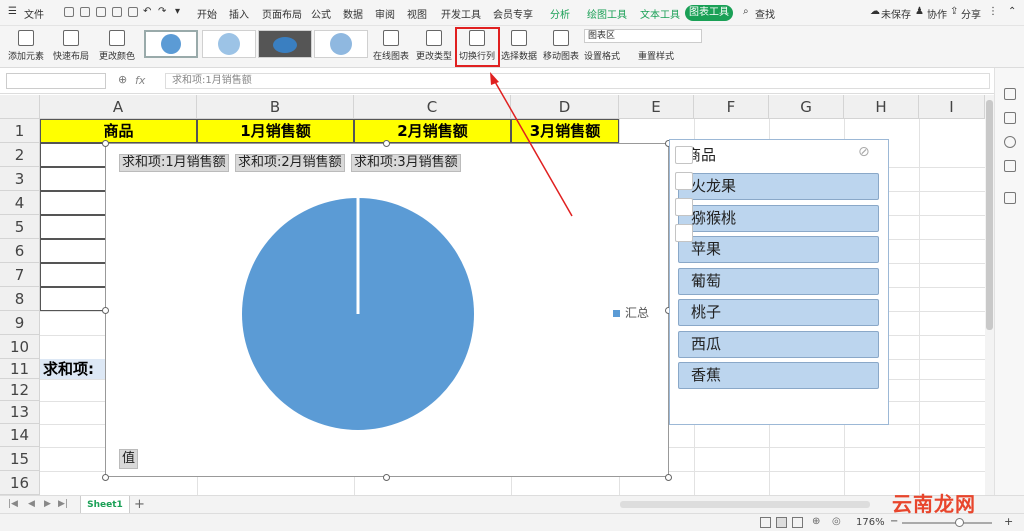 The width and height of the screenshot is (1024, 531). I want to click on page-break-view-icon, so click(797, 522).